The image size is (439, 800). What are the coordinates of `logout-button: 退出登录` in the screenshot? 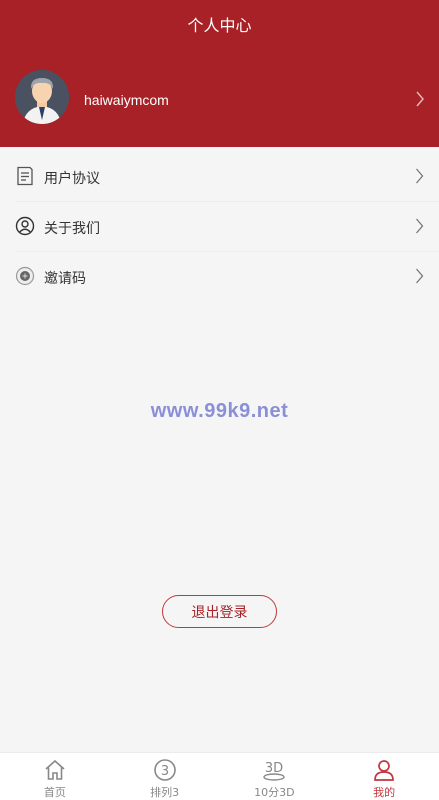 It's located at (219, 611).